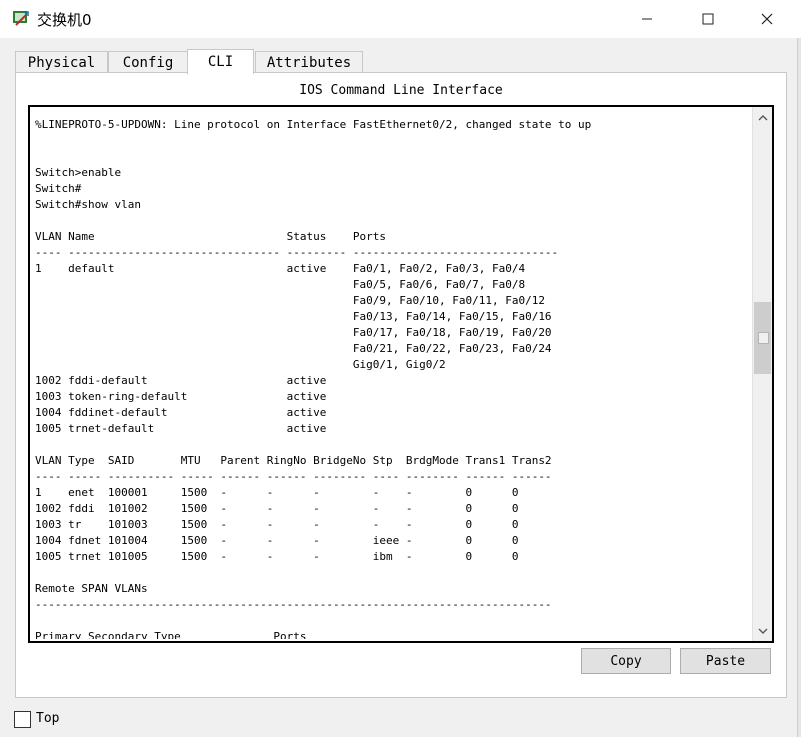  I want to click on cli-line: 1003 token-ring-default active, so click(181, 396).